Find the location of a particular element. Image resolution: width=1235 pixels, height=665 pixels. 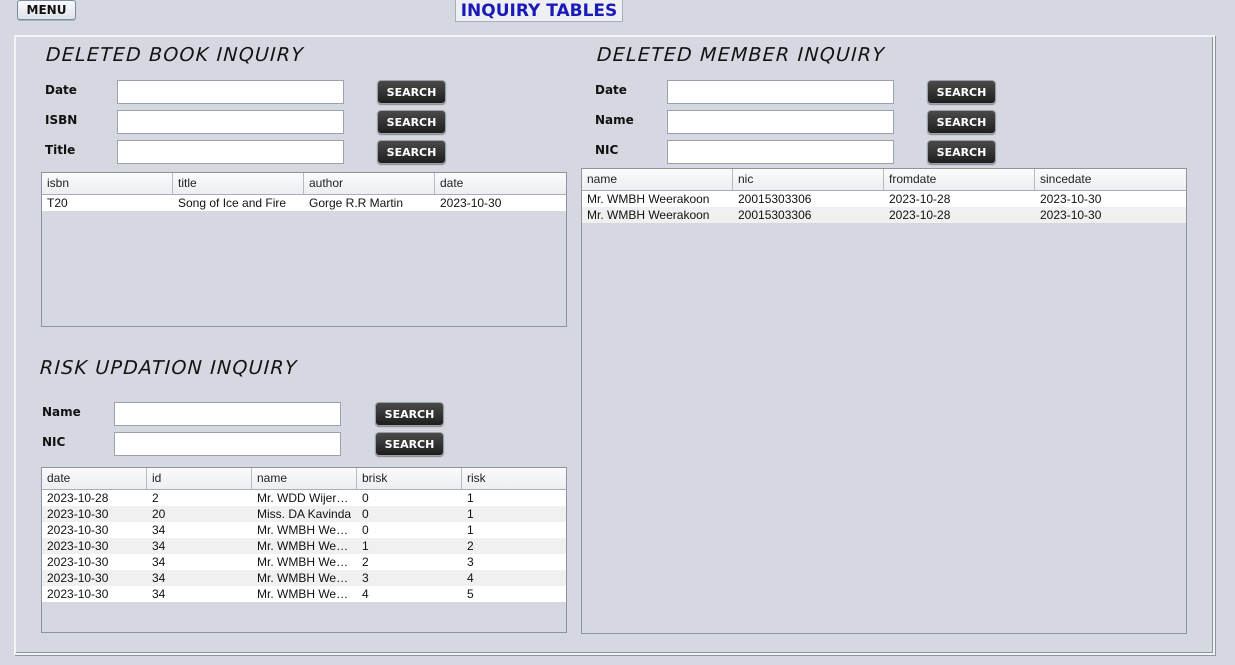

risk-inquiry-title: RISK UPDATION INQUIRY is located at coordinates (169, 368).